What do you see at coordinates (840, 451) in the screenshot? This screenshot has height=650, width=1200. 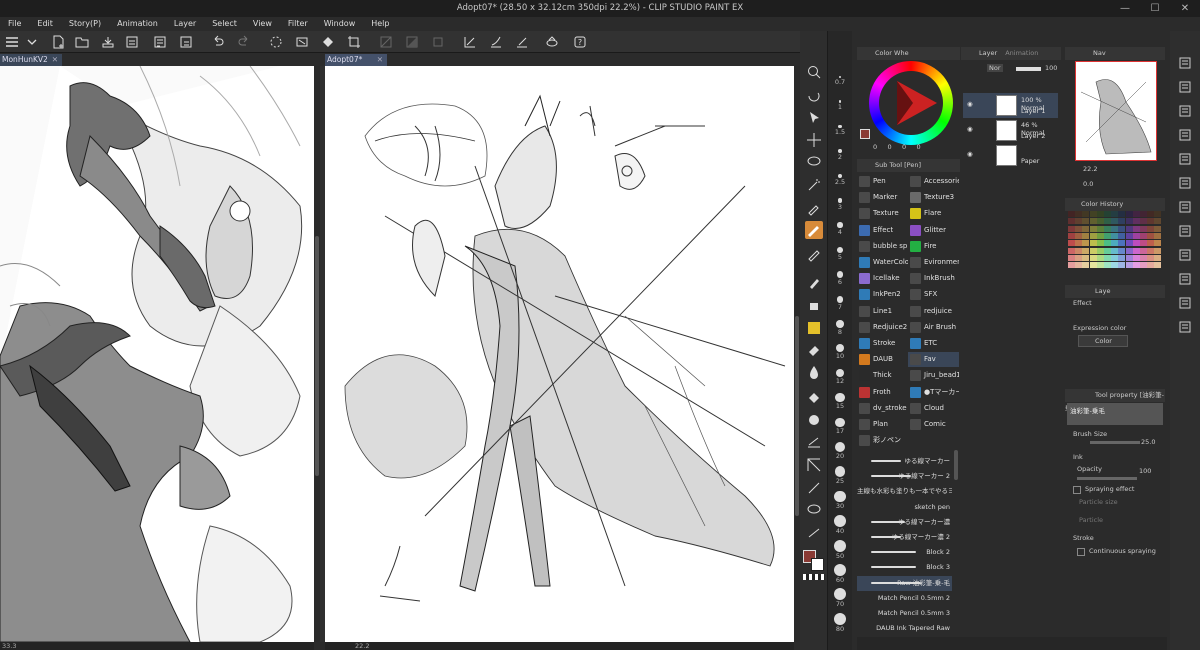 I see `brush-size-option: 20` at bounding box center [840, 451].